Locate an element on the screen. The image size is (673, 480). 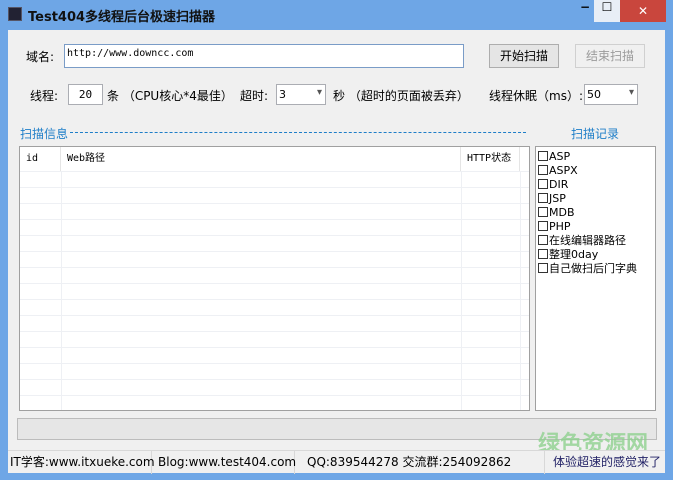
close-button: ✕ is located at coordinates (643, 11).